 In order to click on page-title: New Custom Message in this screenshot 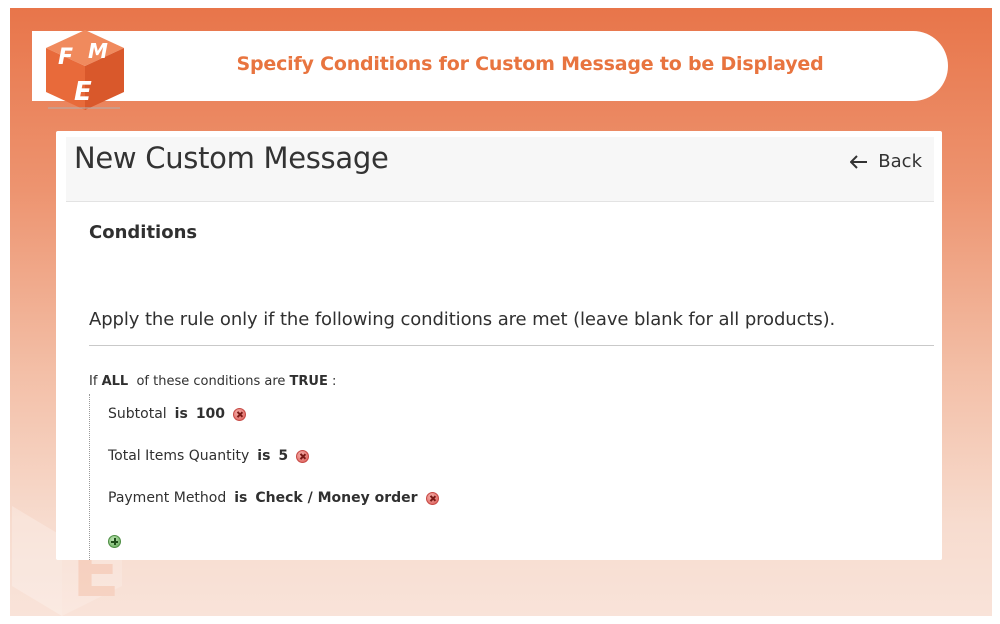, I will do `click(231, 158)`.